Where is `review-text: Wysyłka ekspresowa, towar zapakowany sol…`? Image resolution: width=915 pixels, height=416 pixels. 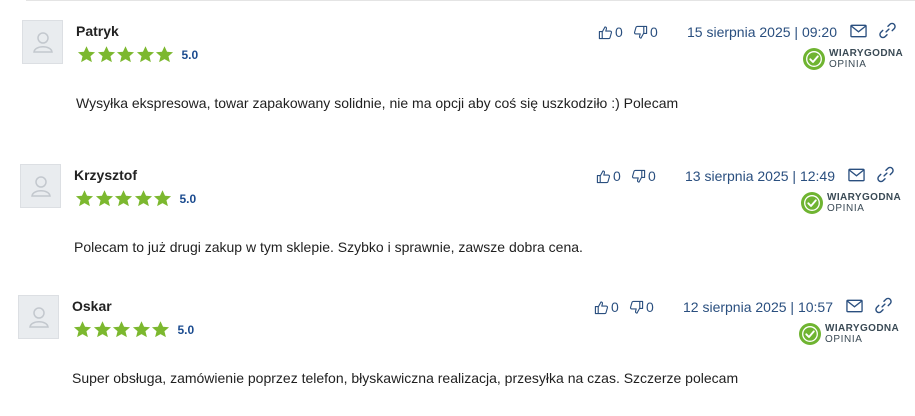 review-text: Wysyłka ekspresowa, towar zapakowany sol… is located at coordinates (377, 103).